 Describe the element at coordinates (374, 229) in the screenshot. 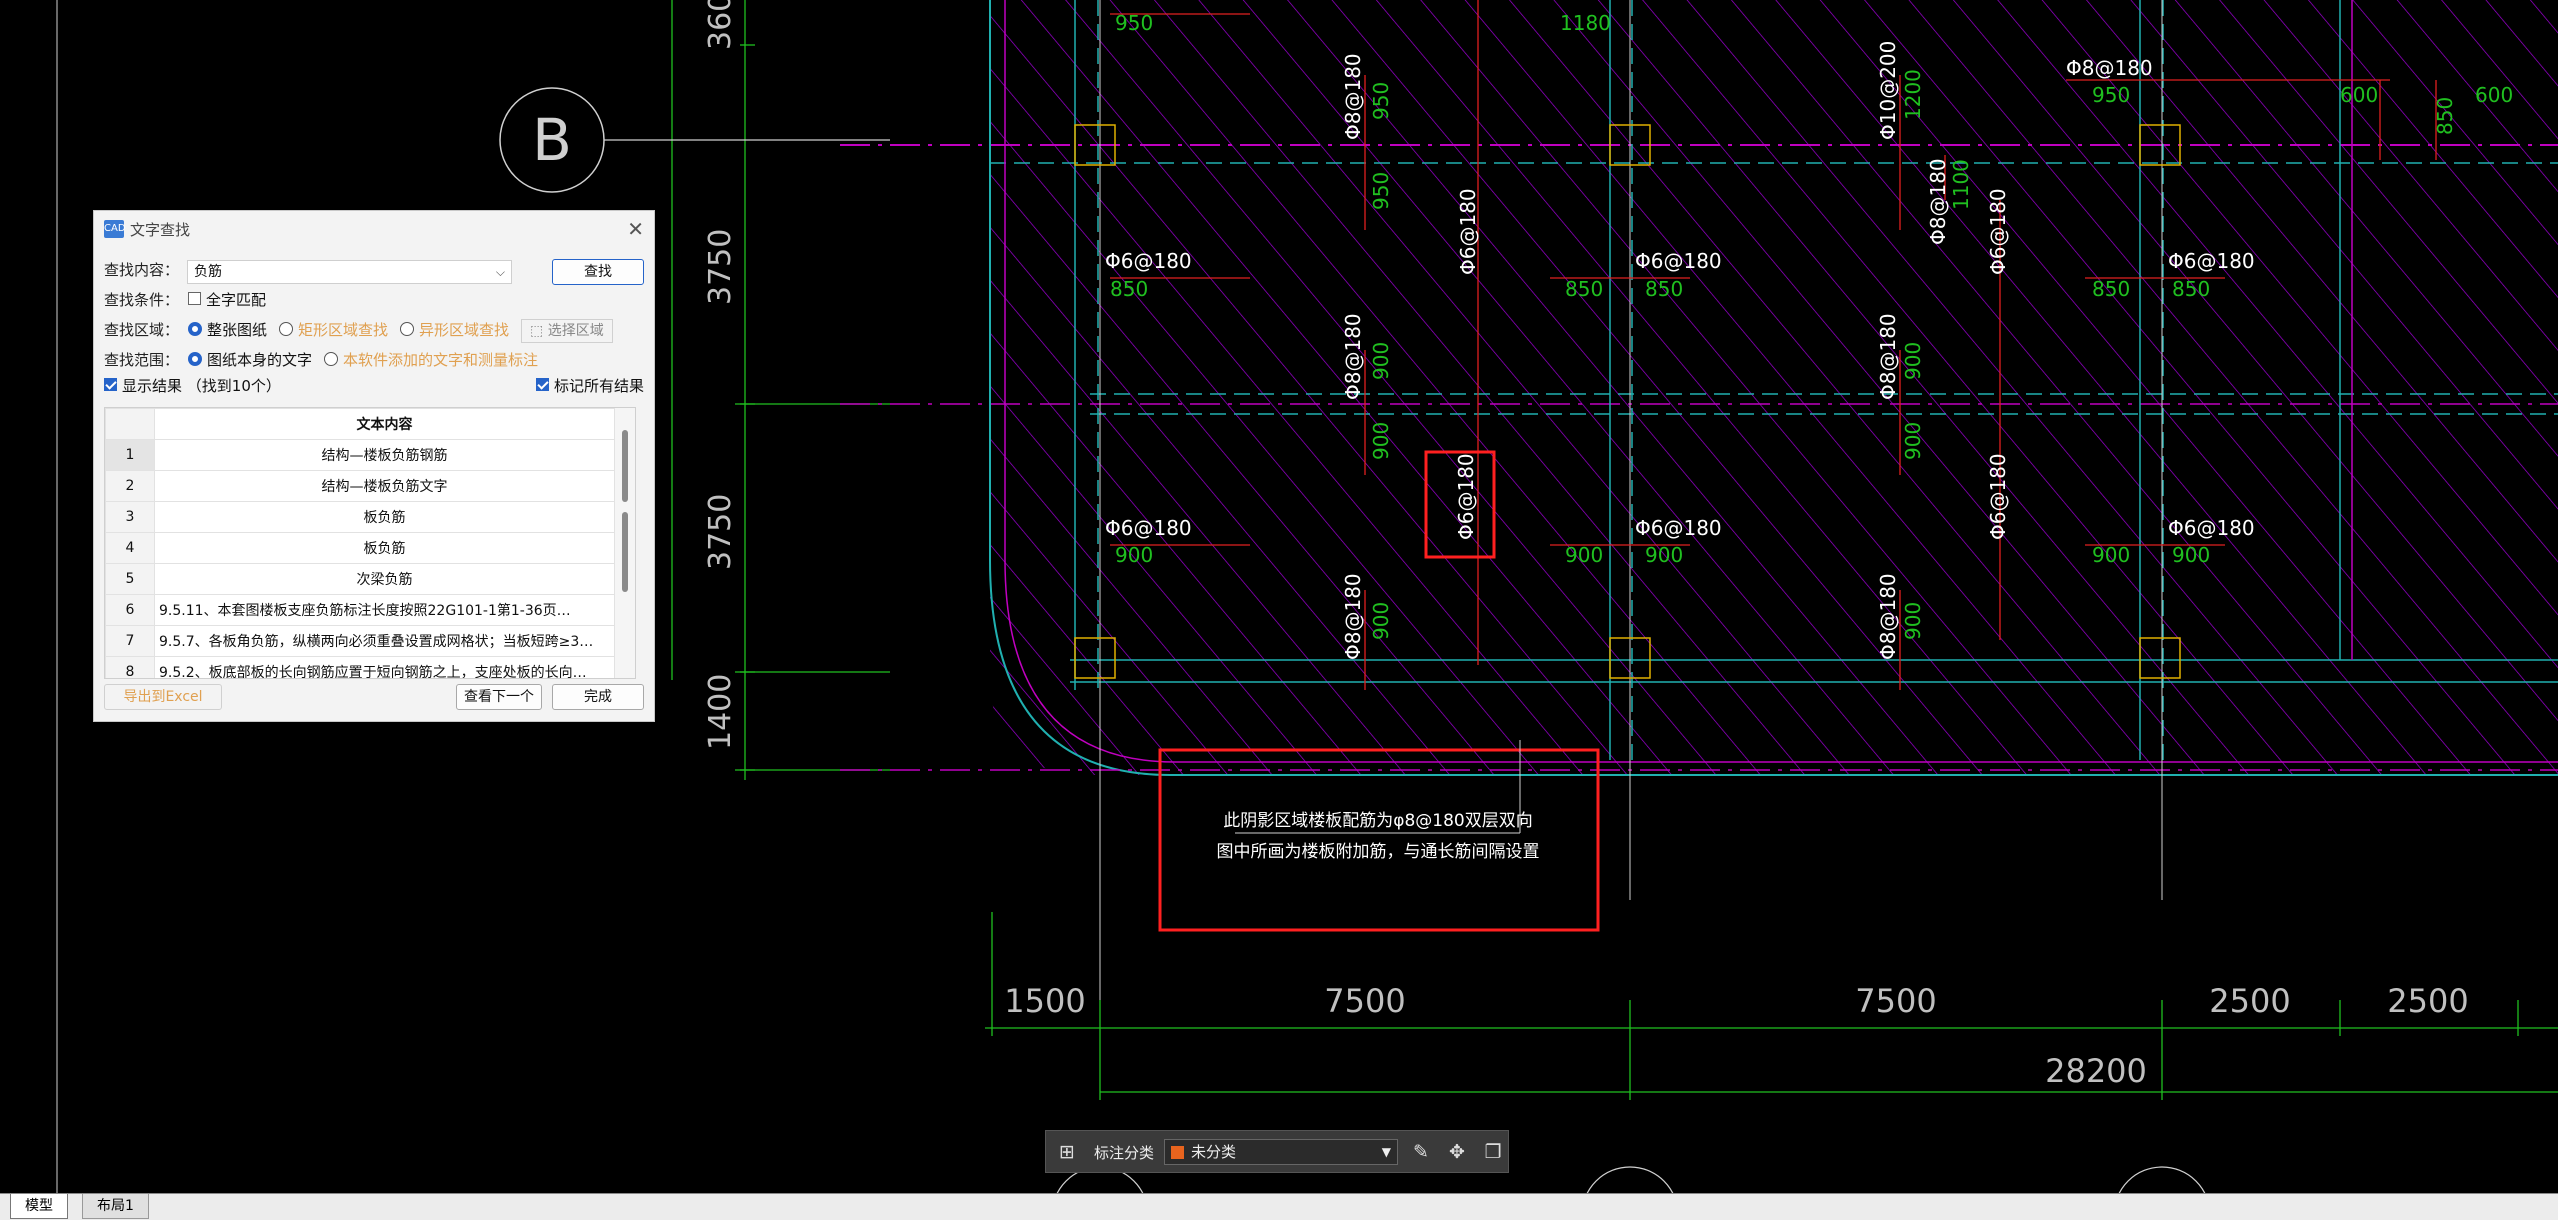

I see `dialog-titlebar: CAD 文字查找 ✕` at that location.